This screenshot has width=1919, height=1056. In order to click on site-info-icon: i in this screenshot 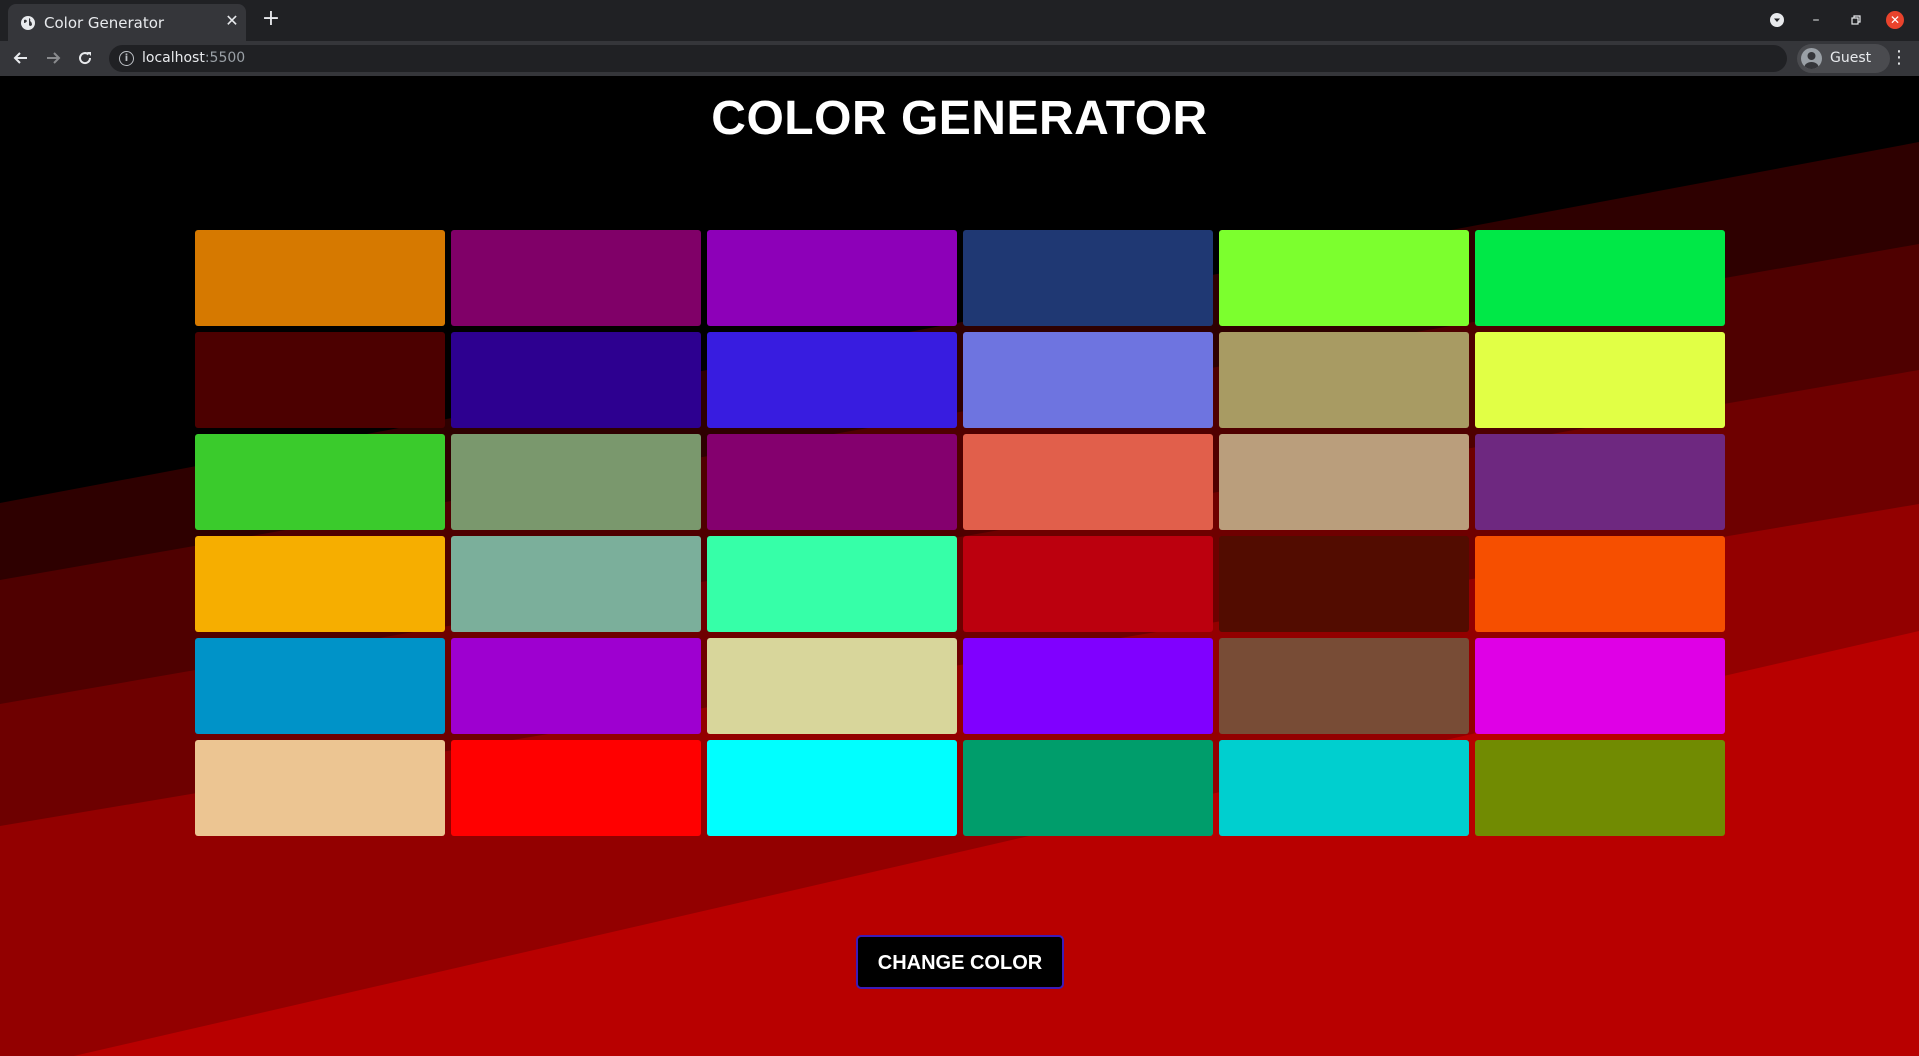, I will do `click(126, 58)`.